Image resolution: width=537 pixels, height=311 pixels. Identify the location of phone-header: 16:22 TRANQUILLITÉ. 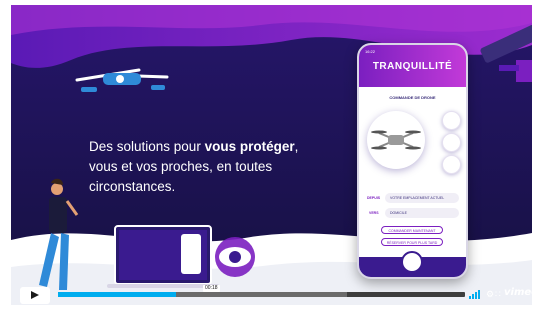
(412, 66).